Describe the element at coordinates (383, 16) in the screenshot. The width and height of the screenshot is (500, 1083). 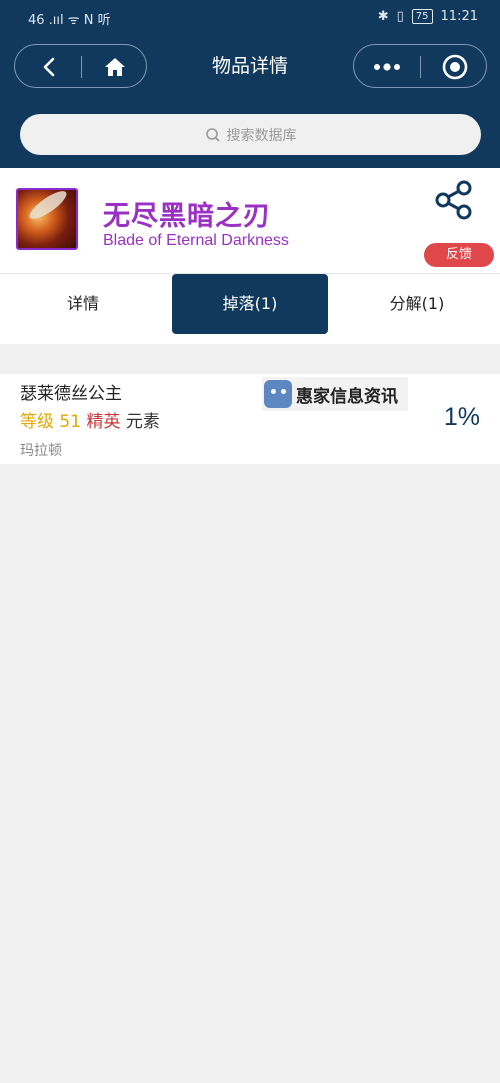
I see `bluetooth-icon: ✱` at that location.